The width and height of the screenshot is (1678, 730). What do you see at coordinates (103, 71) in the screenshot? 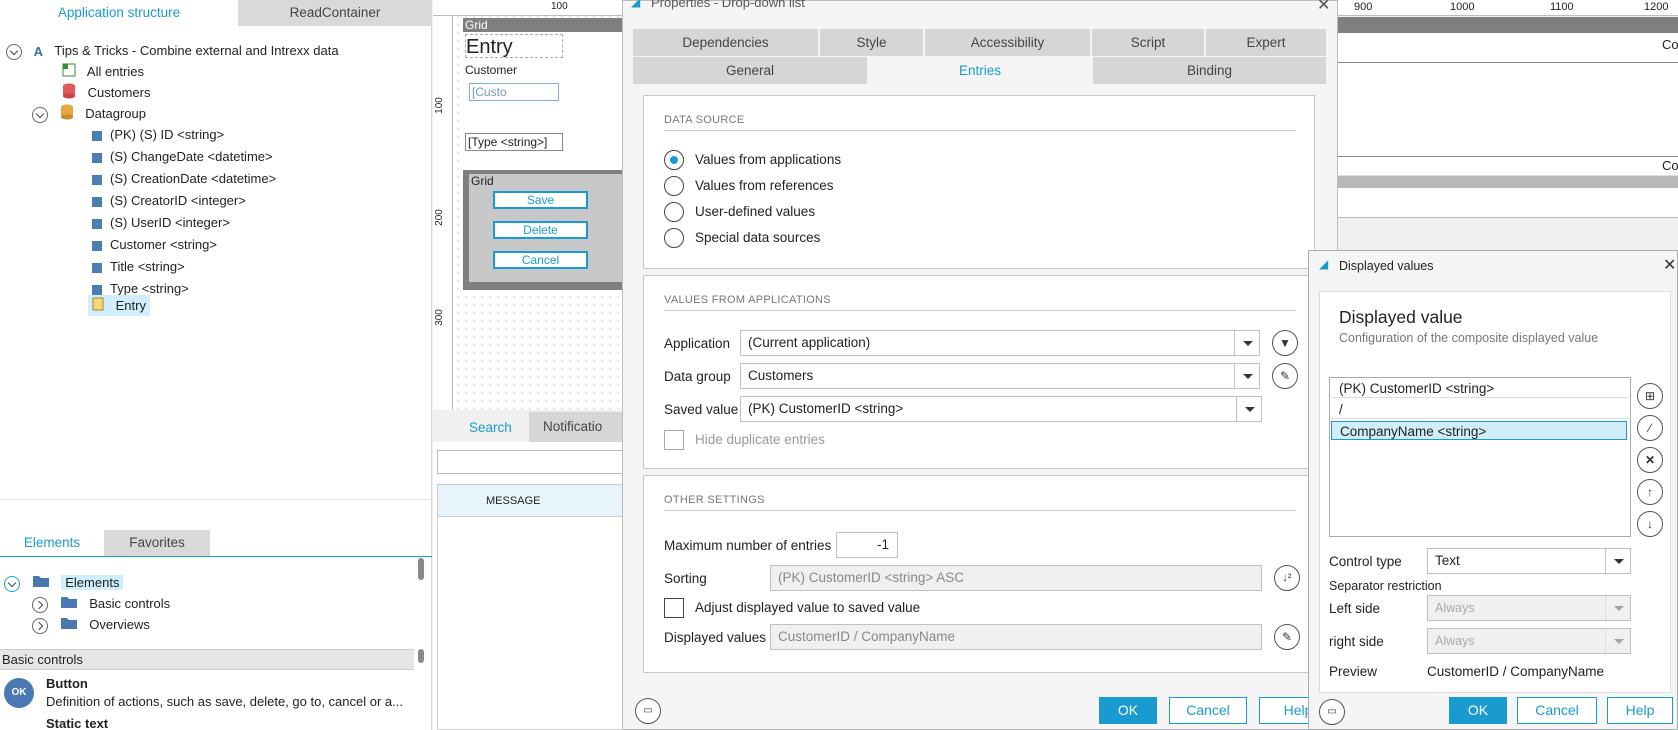
I see `tree-item-all-entries: All entries` at bounding box center [103, 71].